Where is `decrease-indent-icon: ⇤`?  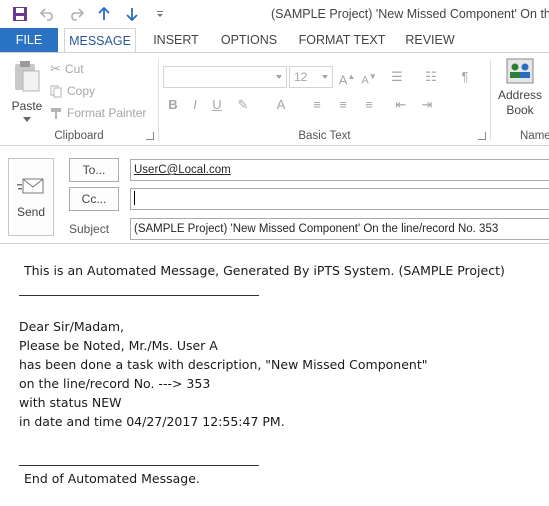 decrease-indent-icon: ⇤ is located at coordinates (401, 105).